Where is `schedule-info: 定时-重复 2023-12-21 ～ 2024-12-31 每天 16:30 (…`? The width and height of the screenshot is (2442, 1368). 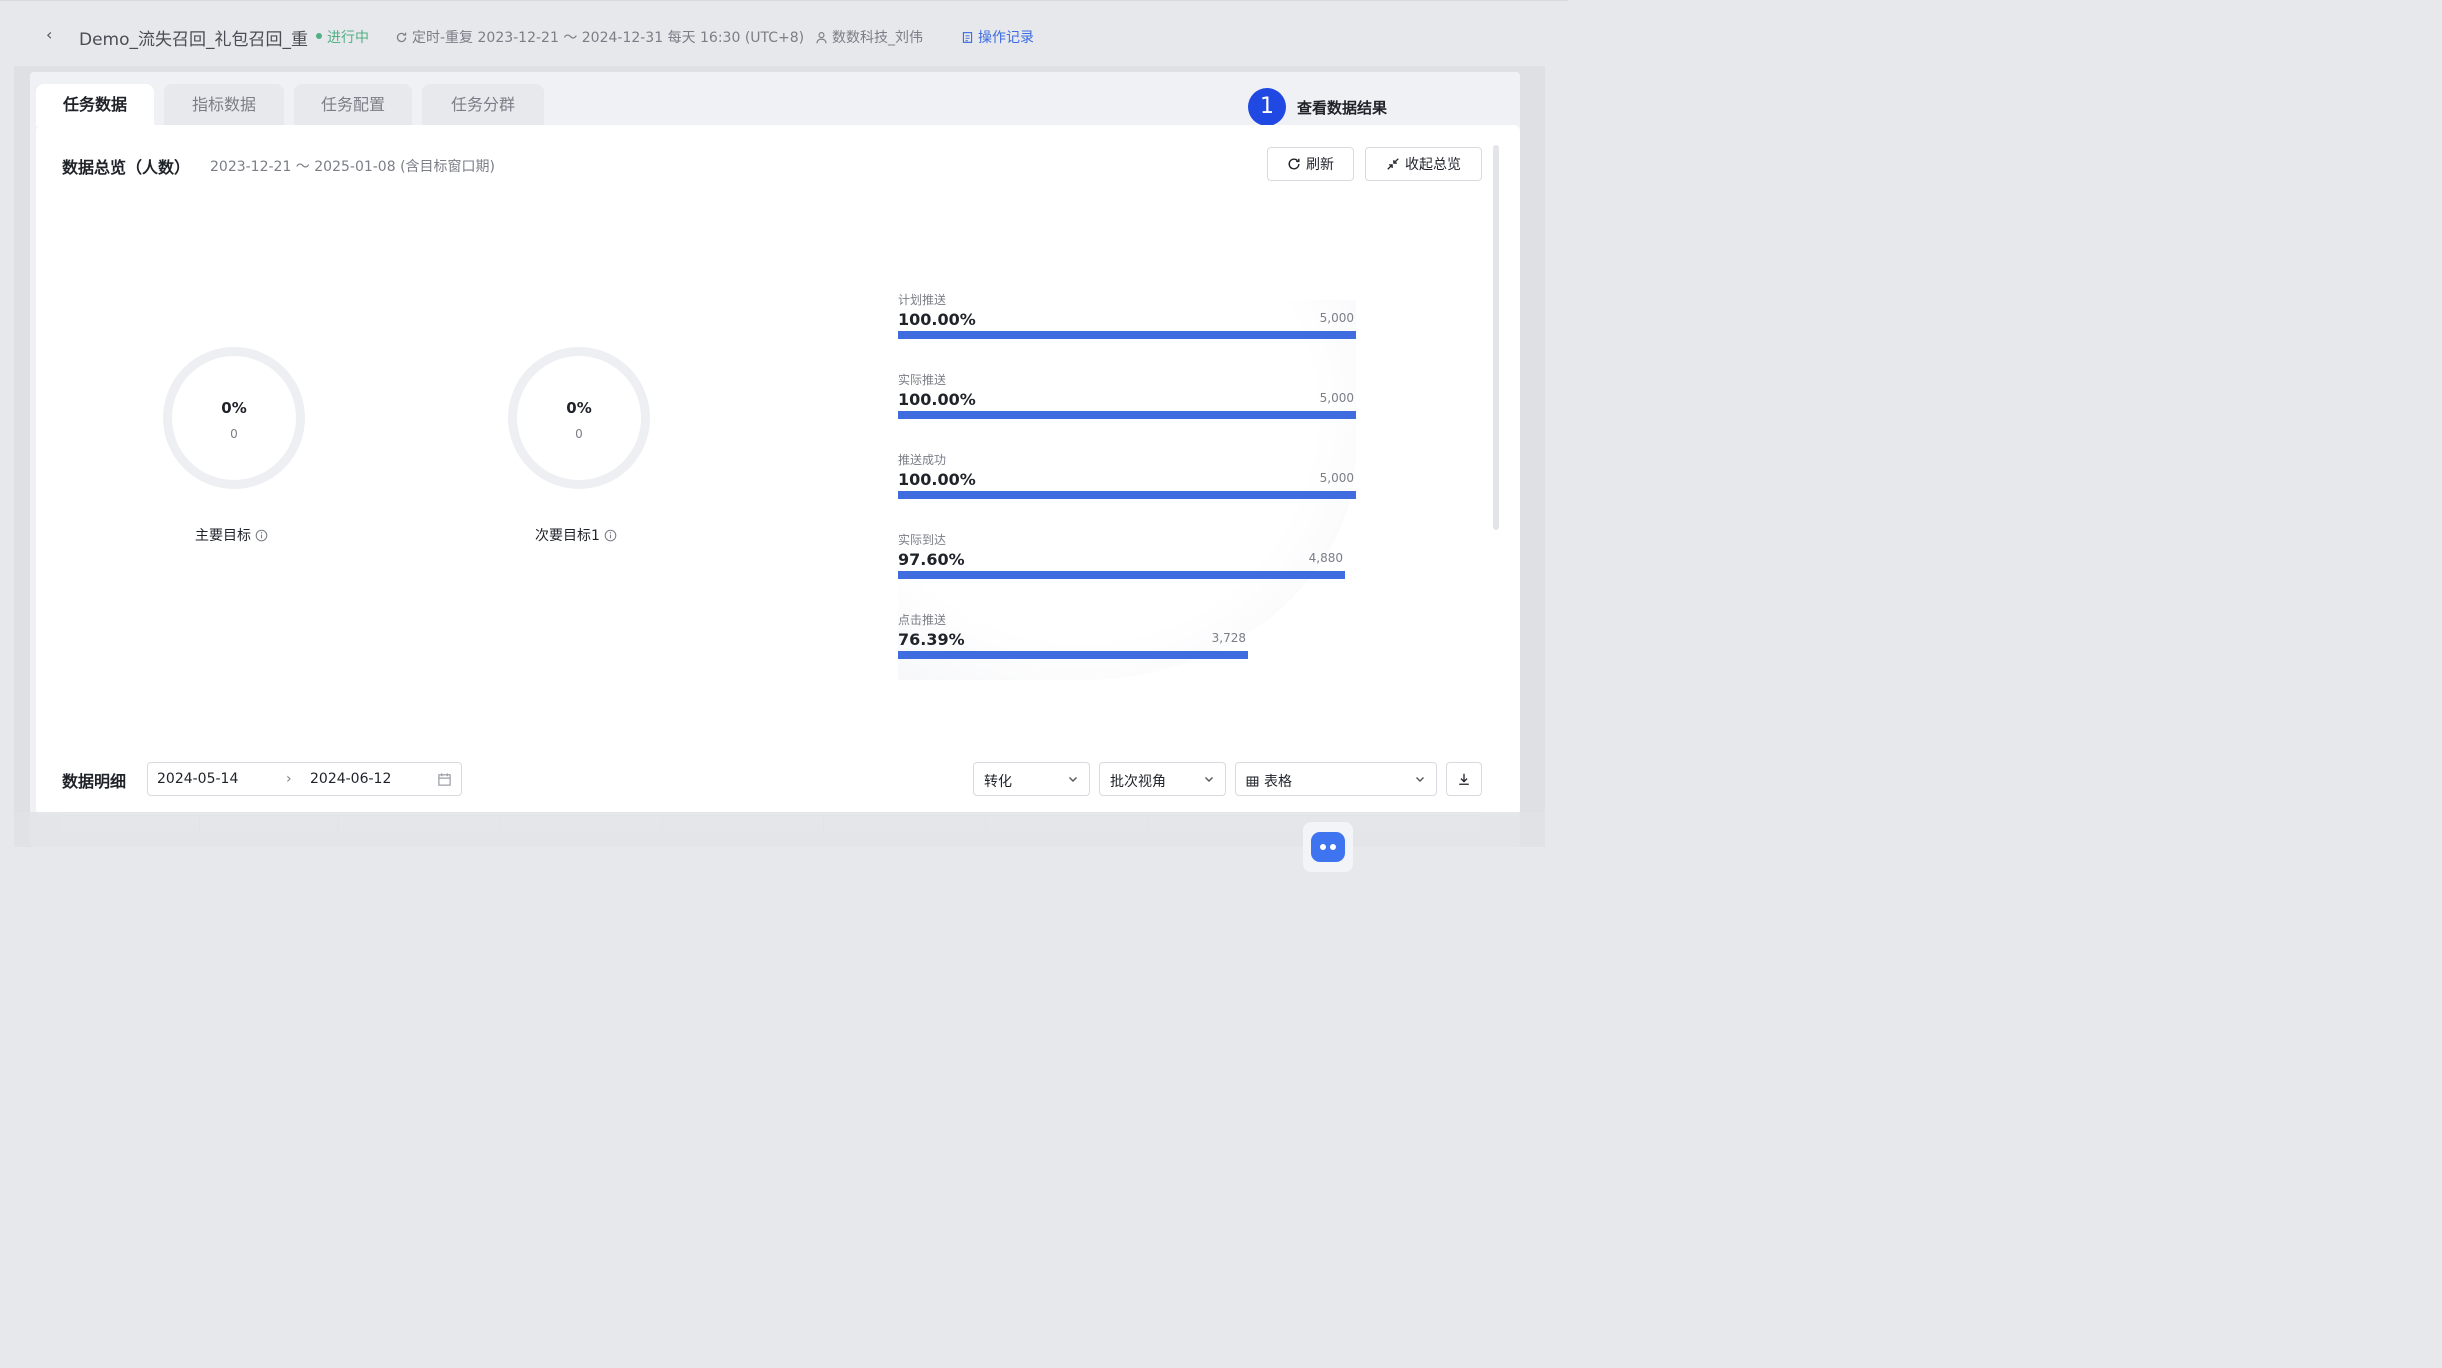 schedule-info: 定时-重复 2023-12-21 ～ 2024-12-31 每天 16:30 (… is located at coordinates (599, 37).